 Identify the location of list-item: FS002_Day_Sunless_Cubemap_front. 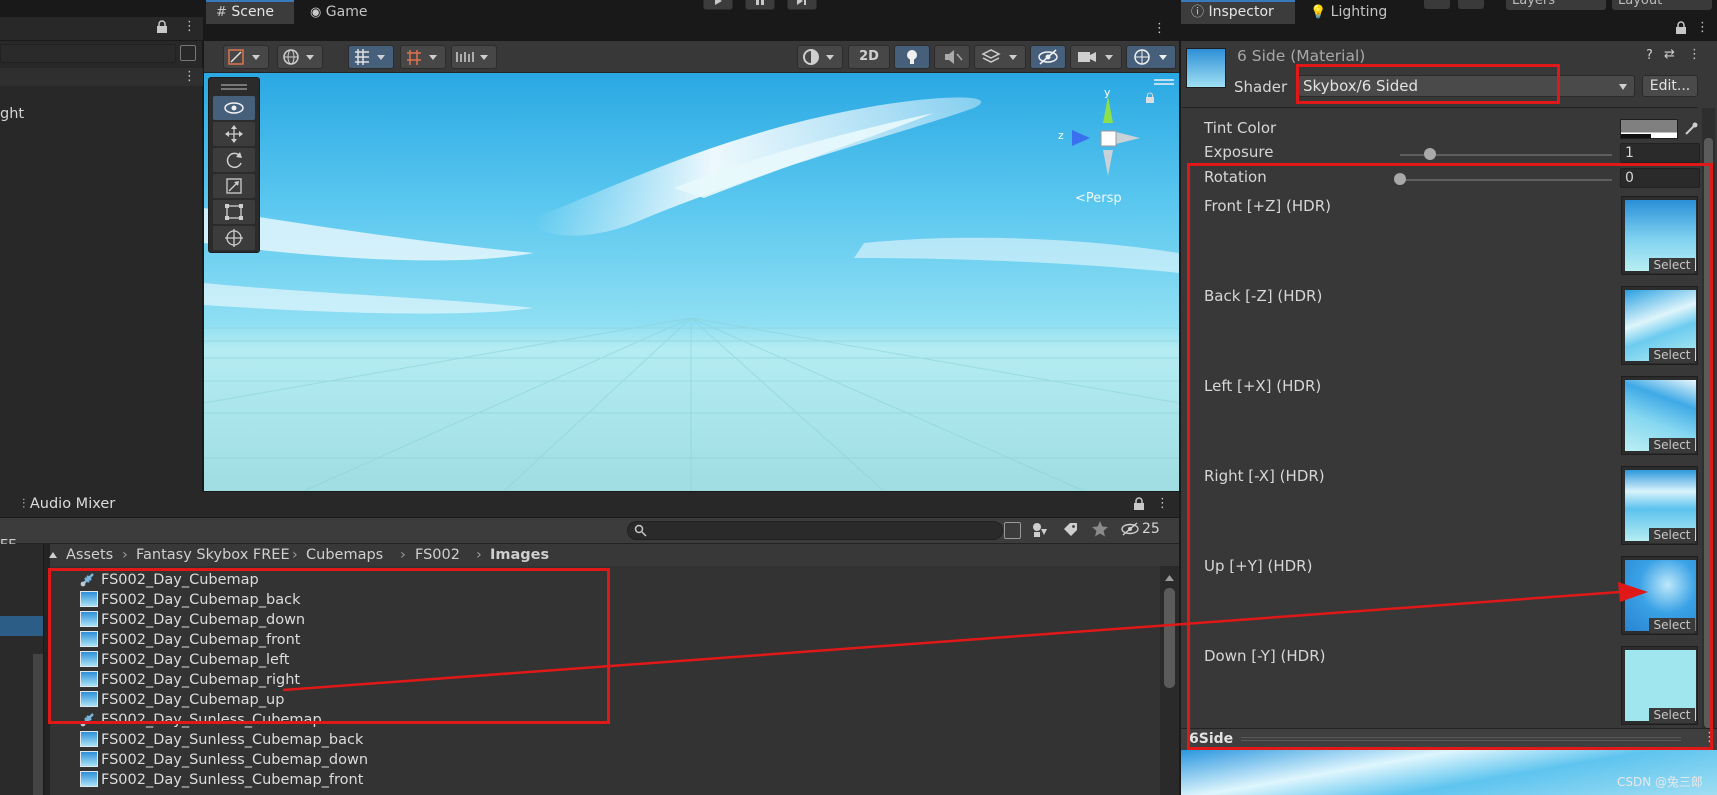
(221, 780).